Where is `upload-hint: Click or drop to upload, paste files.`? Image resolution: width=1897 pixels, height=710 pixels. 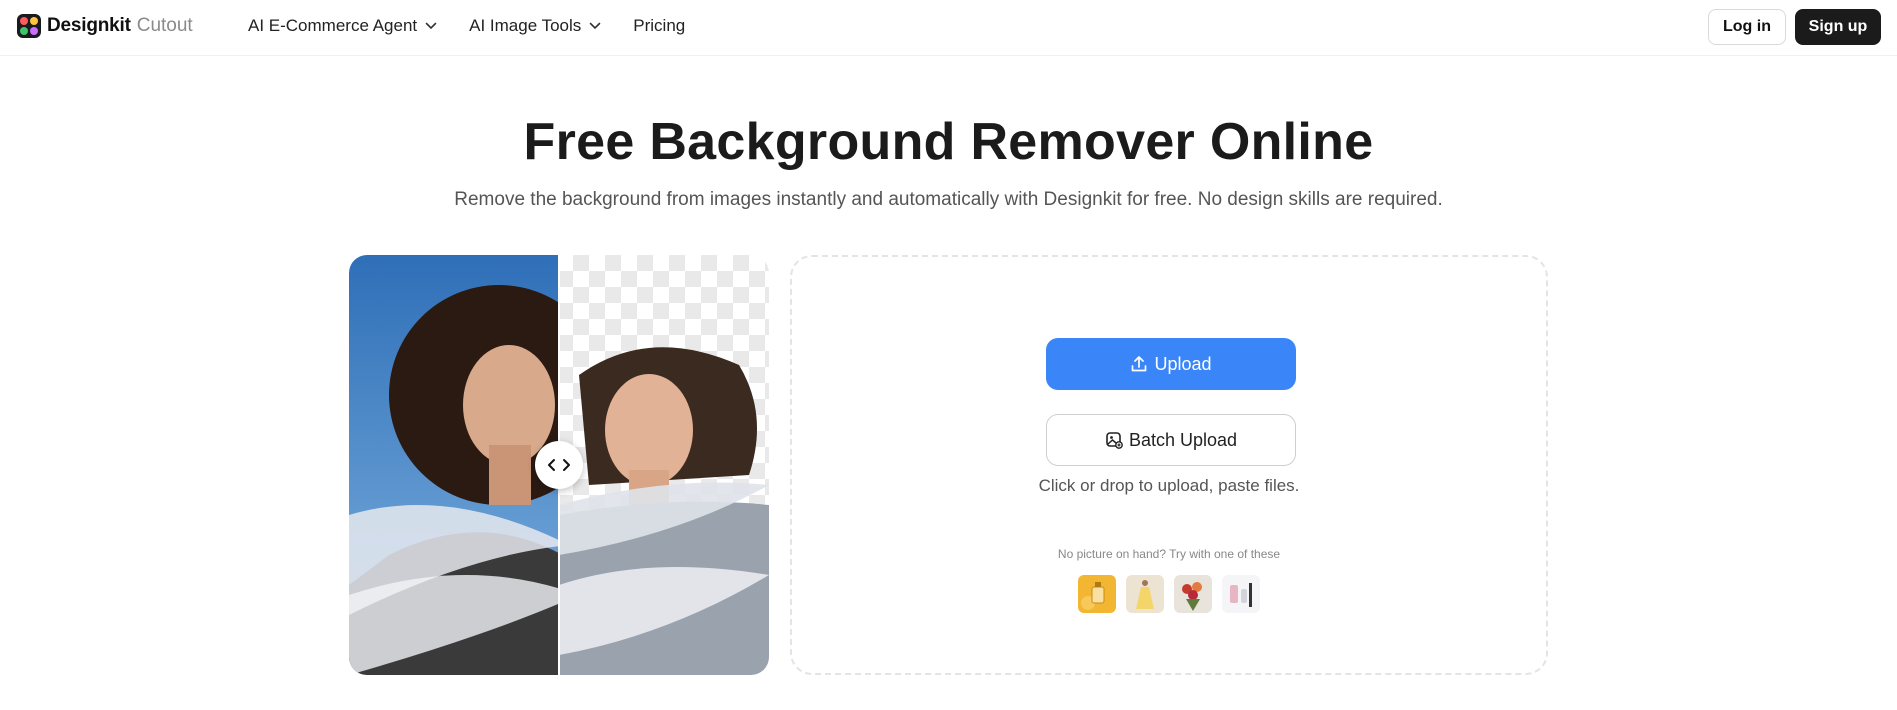 upload-hint: Click or drop to upload, paste files. is located at coordinates (1169, 485).